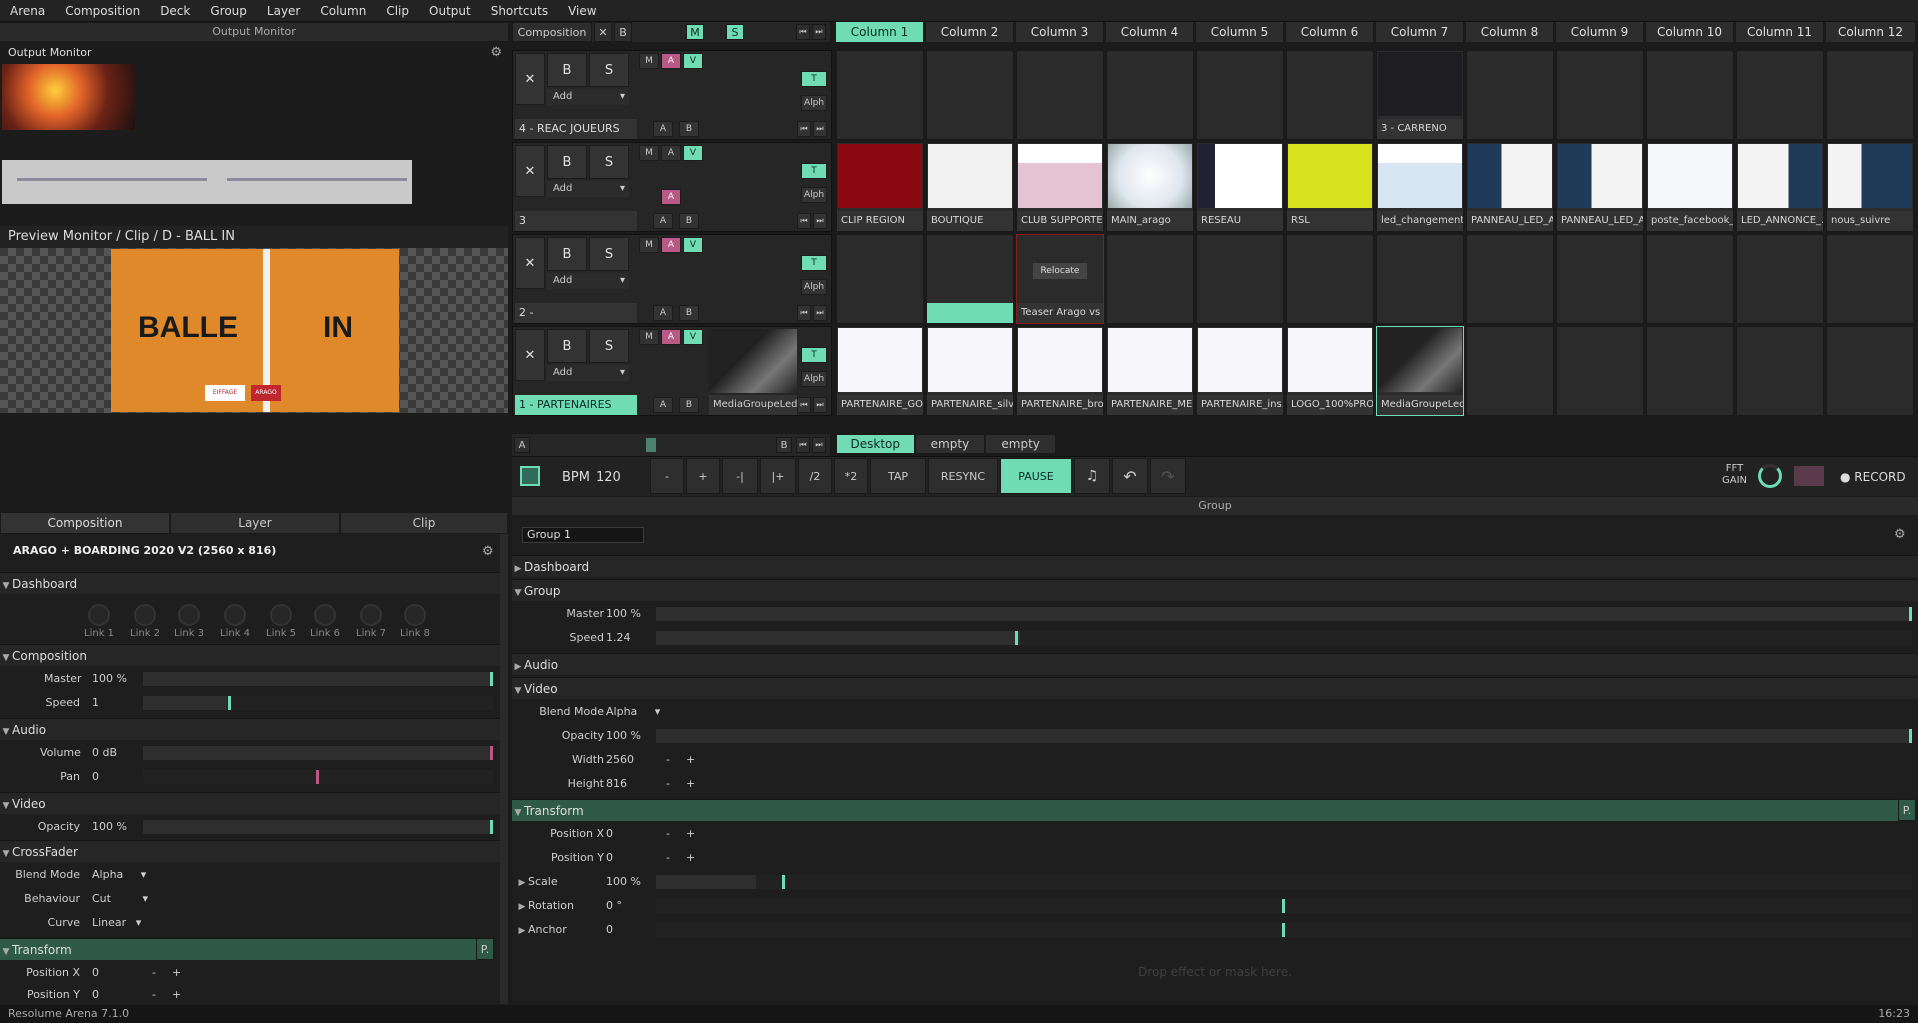 The image size is (1918, 1023). What do you see at coordinates (668, 759) in the screenshot?
I see `group-width-minus: -` at bounding box center [668, 759].